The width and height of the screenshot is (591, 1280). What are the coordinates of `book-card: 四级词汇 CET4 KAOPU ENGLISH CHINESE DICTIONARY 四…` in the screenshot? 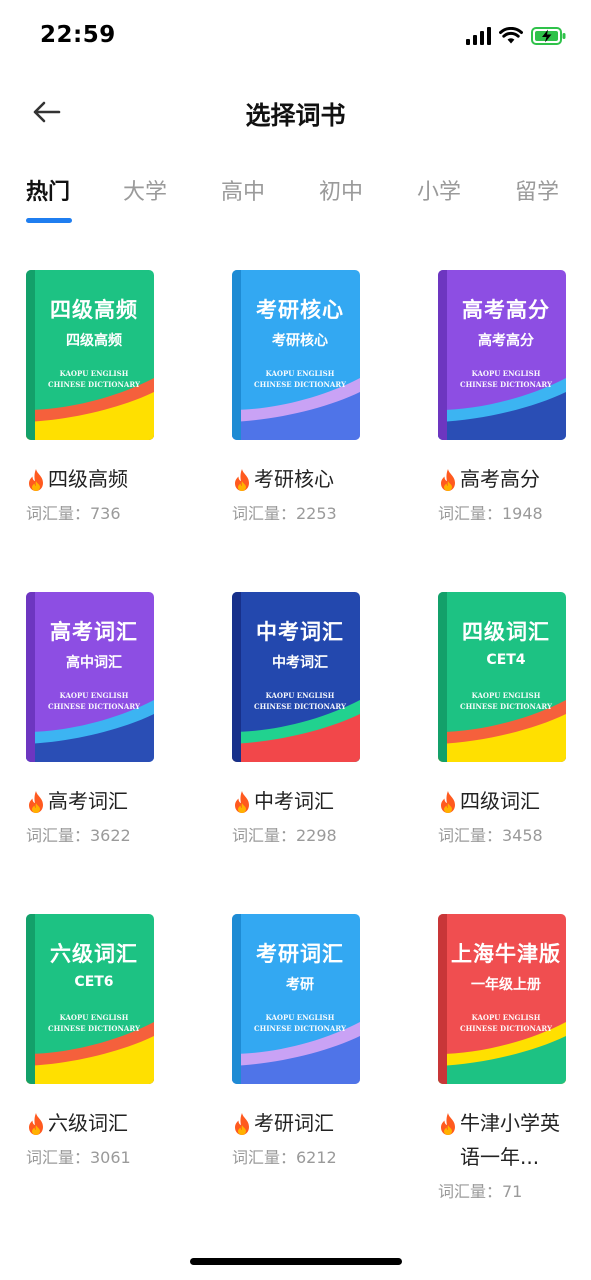 It's located at (513, 719).